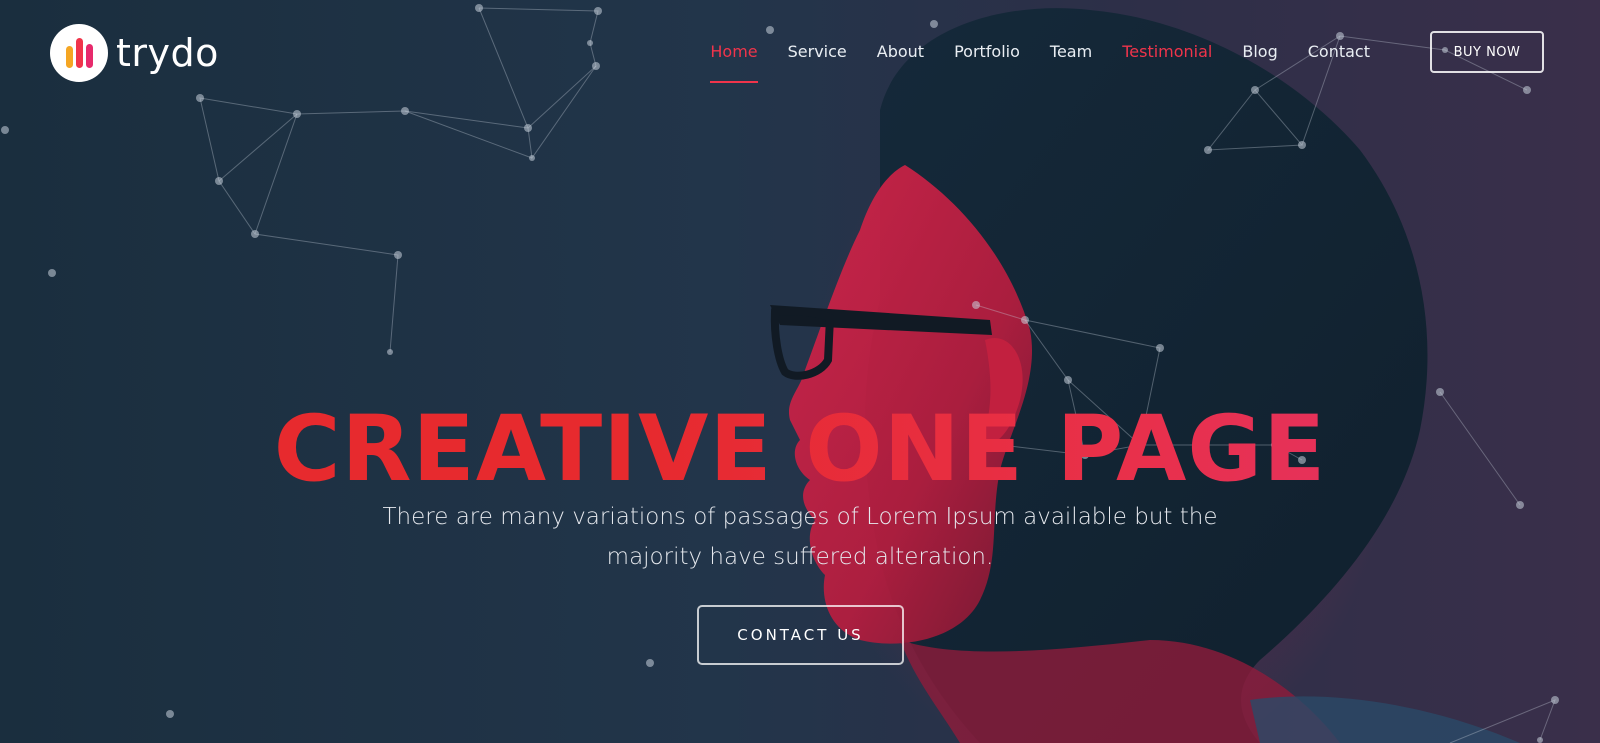 The width and height of the screenshot is (1600, 743). I want to click on nav-item-service: Service, so click(817, 62).